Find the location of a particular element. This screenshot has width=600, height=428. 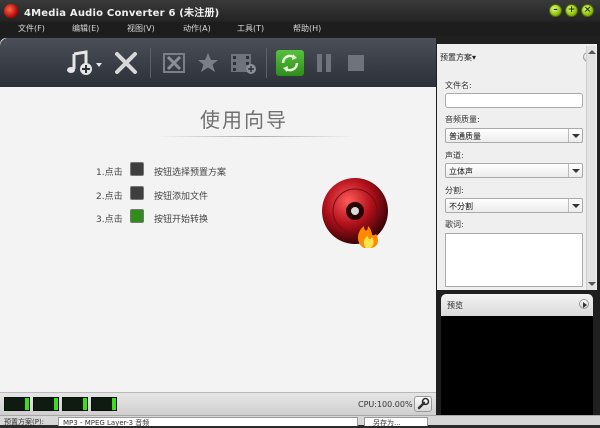

settings-button is located at coordinates (423, 404).